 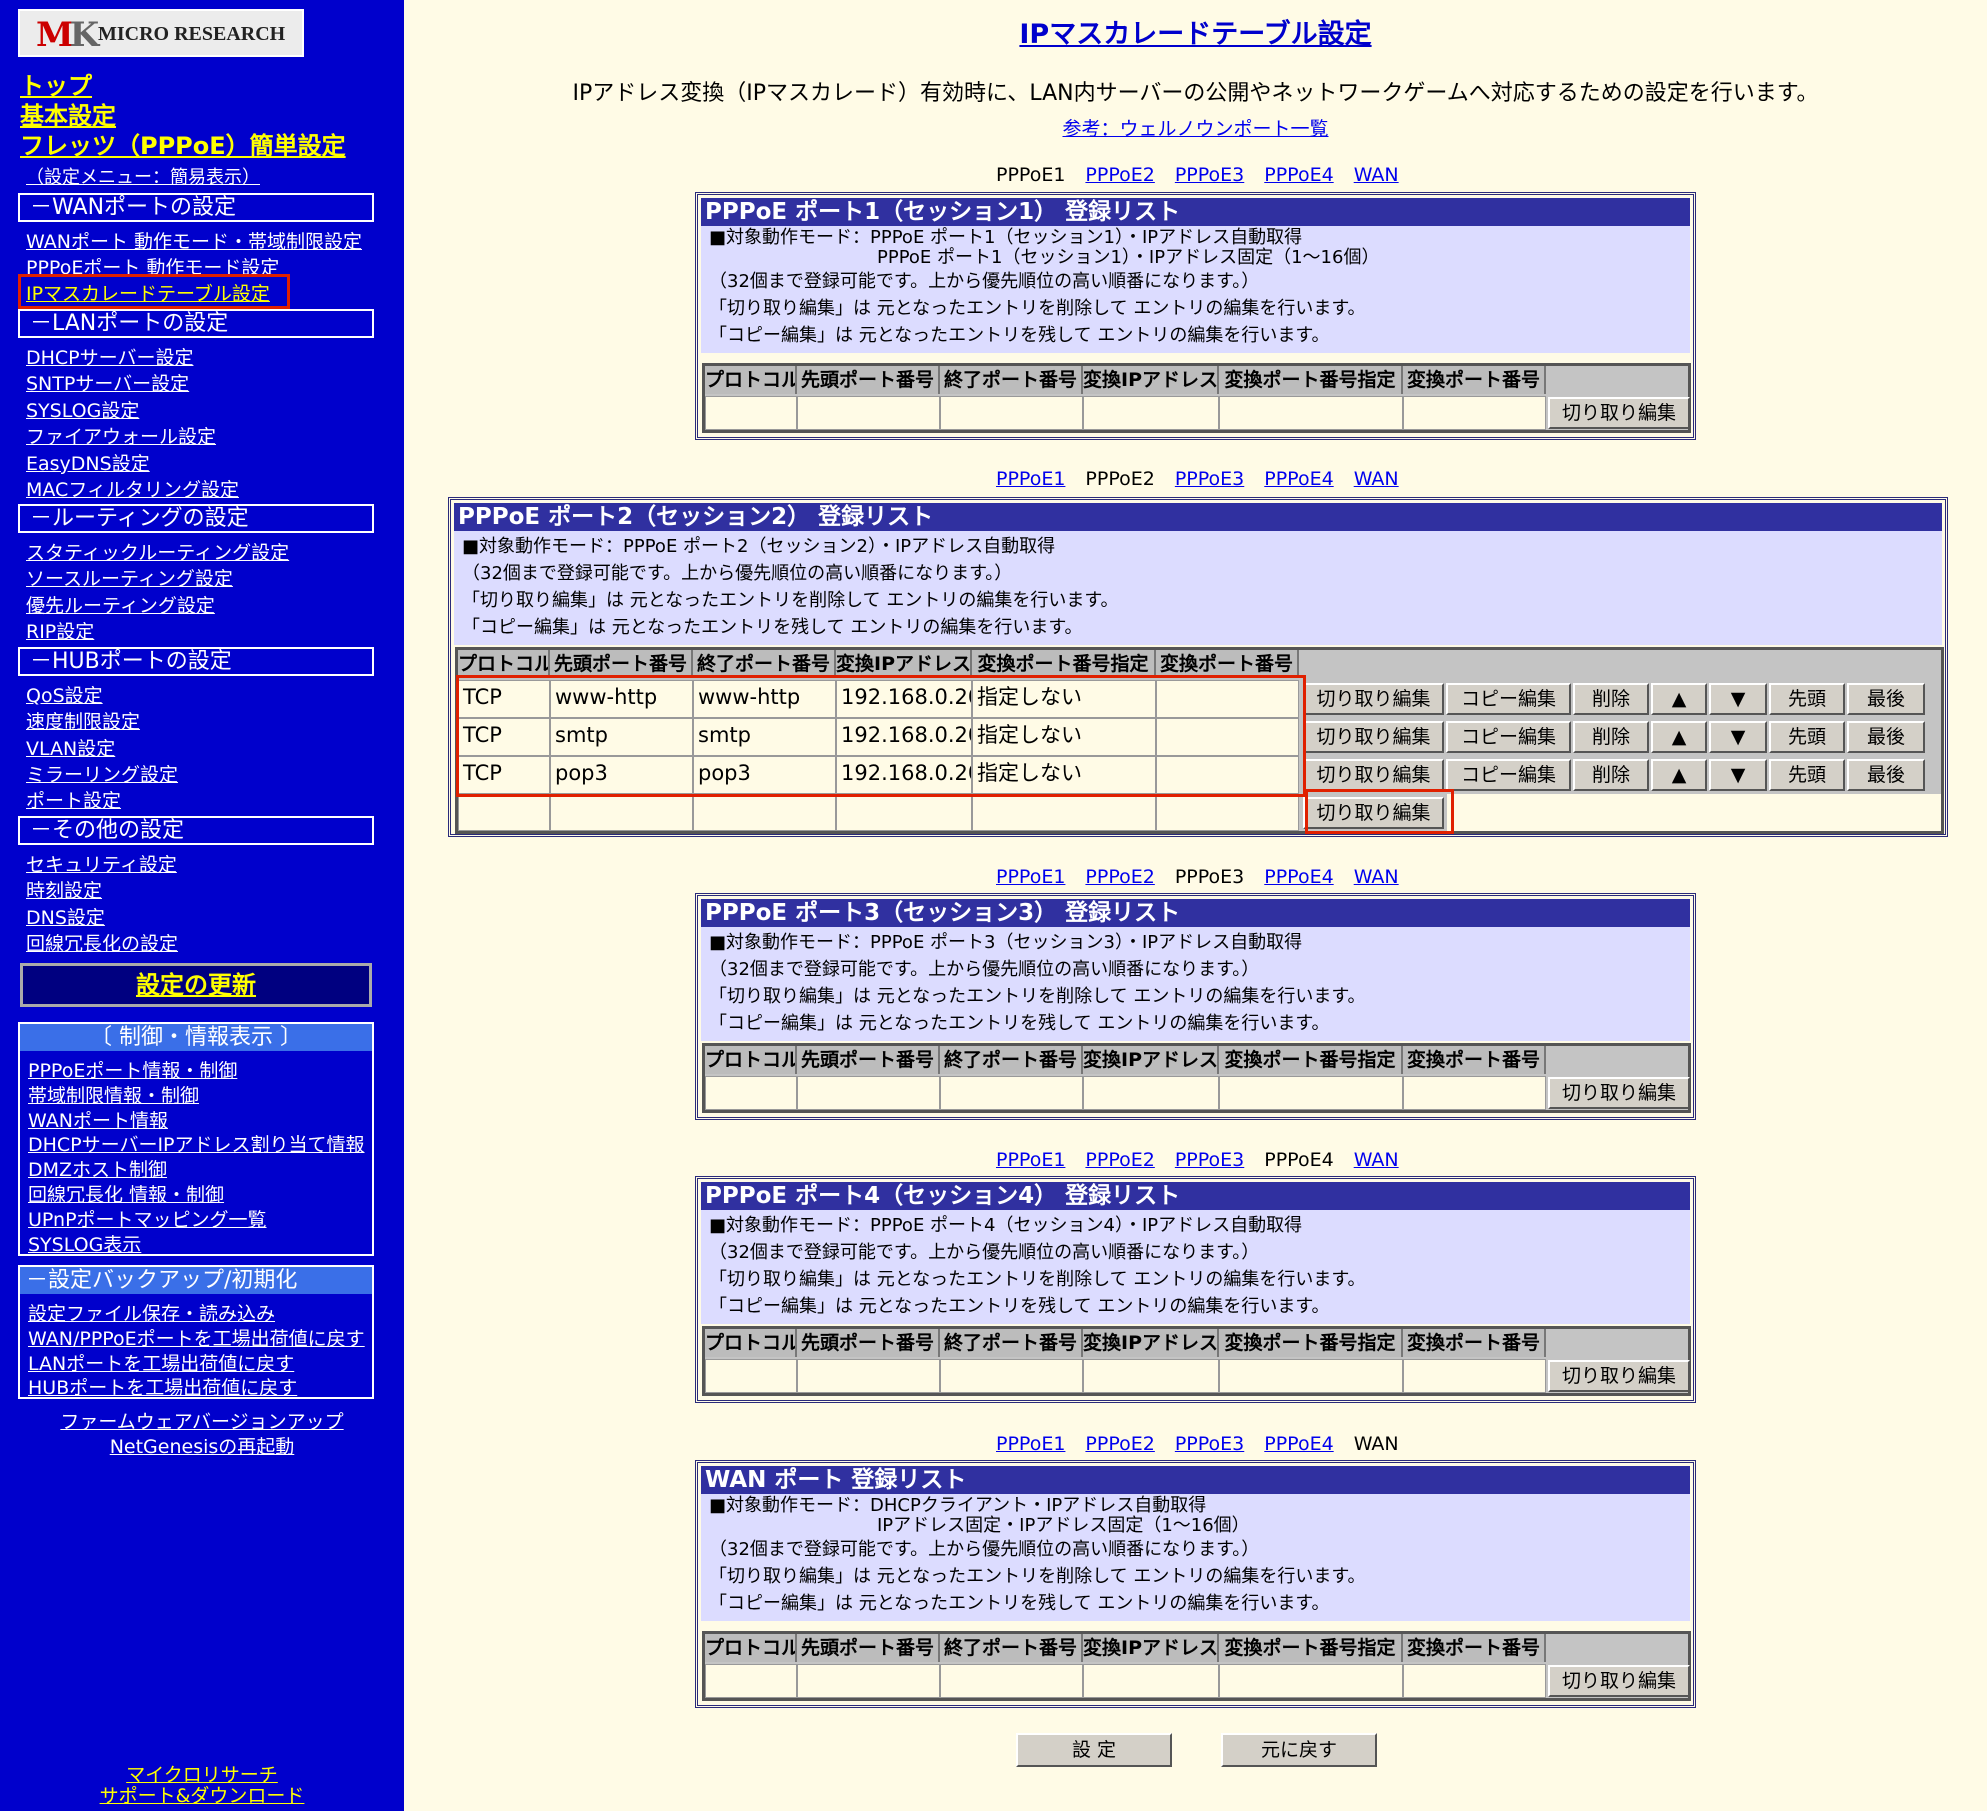 What do you see at coordinates (143, 176) in the screenshot?
I see `menu-mode-link: （設定メニュー：簡易表示）` at bounding box center [143, 176].